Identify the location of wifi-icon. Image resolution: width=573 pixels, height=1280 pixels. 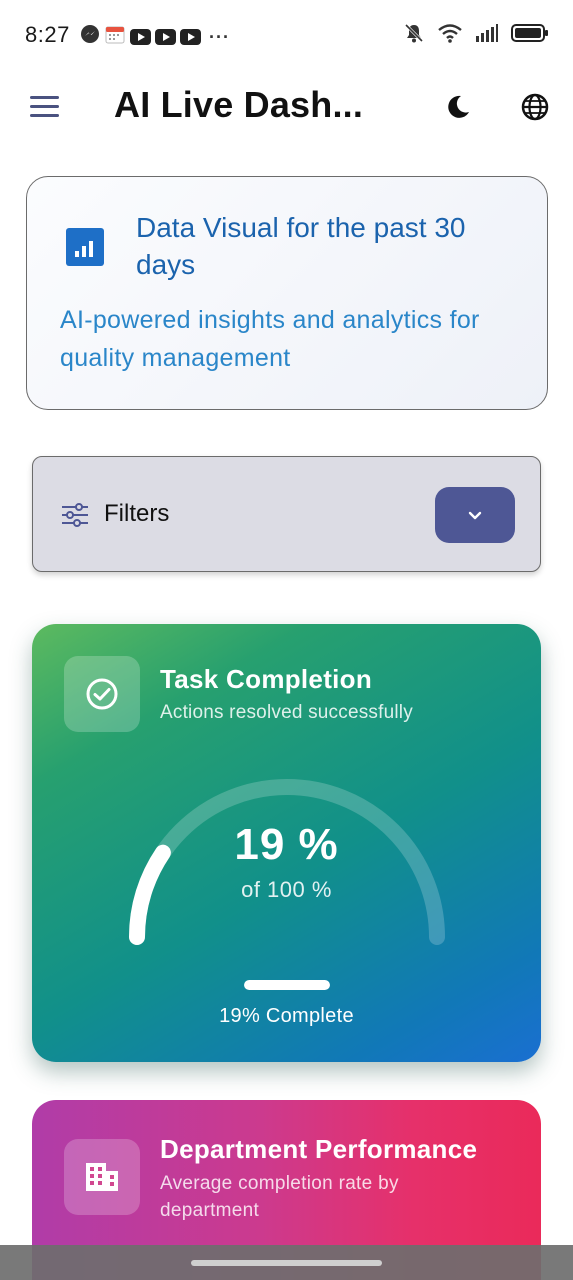
(450, 35).